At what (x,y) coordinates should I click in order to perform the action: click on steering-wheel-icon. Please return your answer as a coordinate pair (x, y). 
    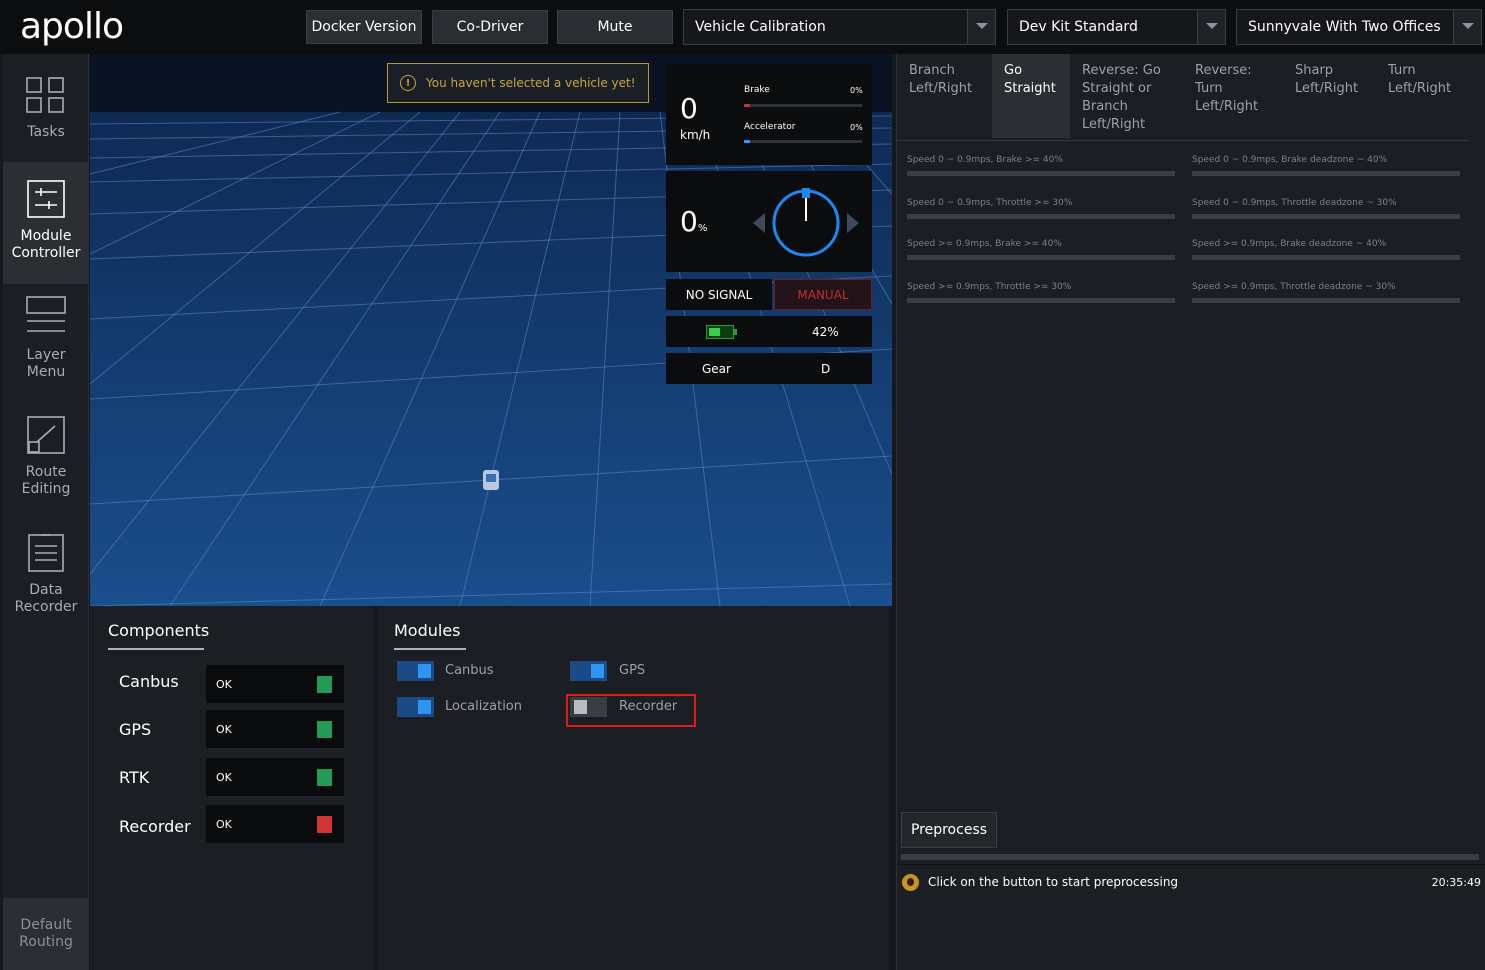
    Looking at the image, I should click on (806, 222).